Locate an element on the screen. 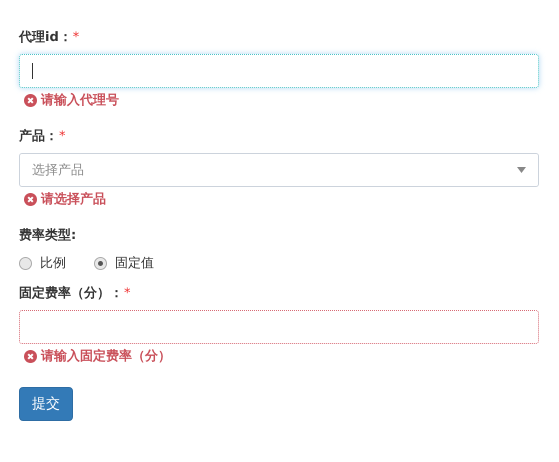  radio-option: 比例 is located at coordinates (42, 263).